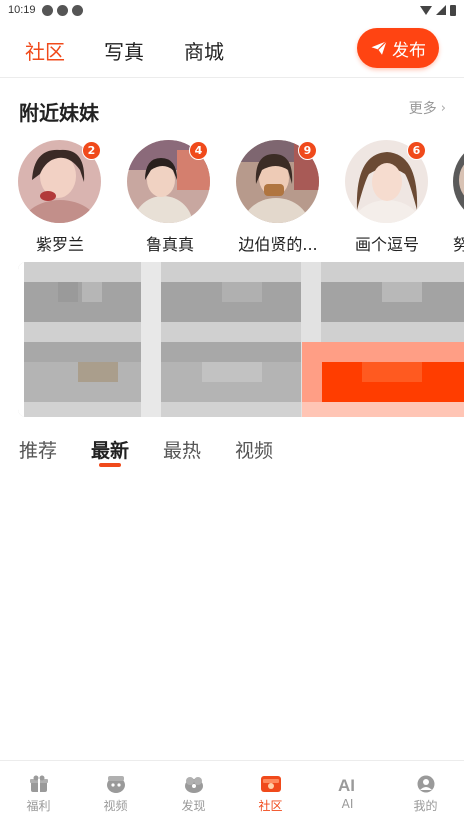 This screenshot has height=825, width=464. I want to click on paper-plane-icon, so click(379, 47).